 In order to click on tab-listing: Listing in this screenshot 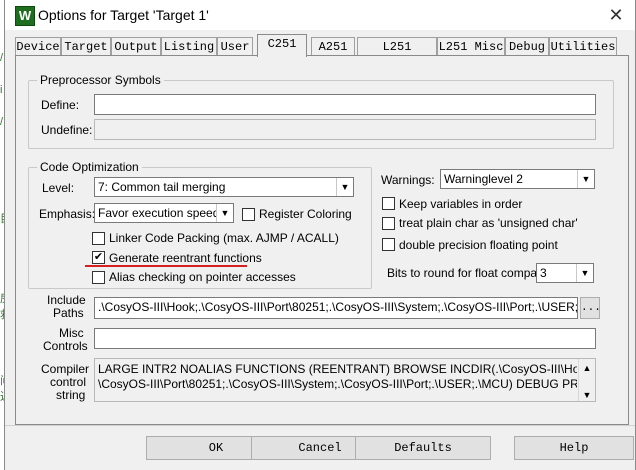, I will do `click(189, 46)`.